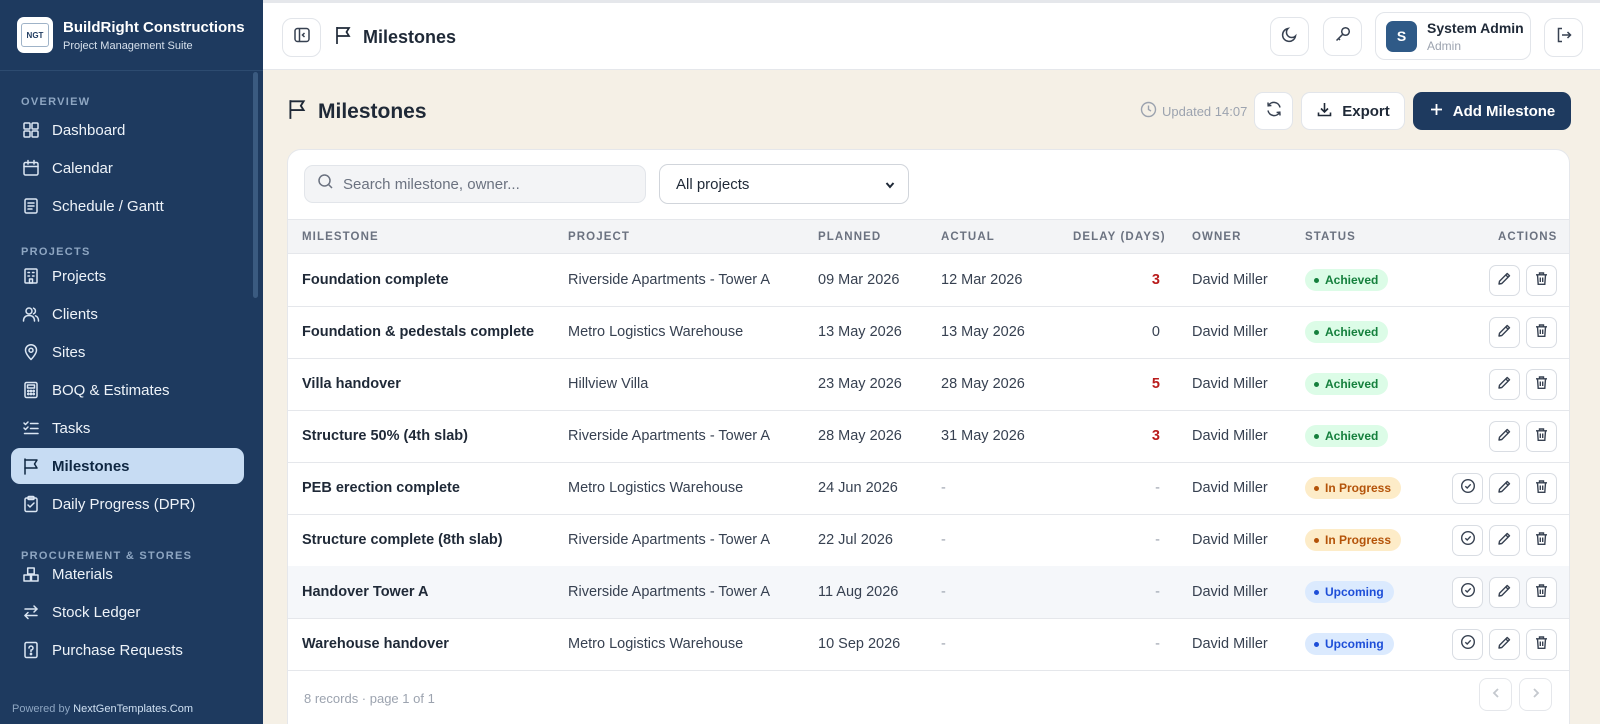  What do you see at coordinates (71, 428) in the screenshot?
I see `sidebar-item-label: Tasks` at bounding box center [71, 428].